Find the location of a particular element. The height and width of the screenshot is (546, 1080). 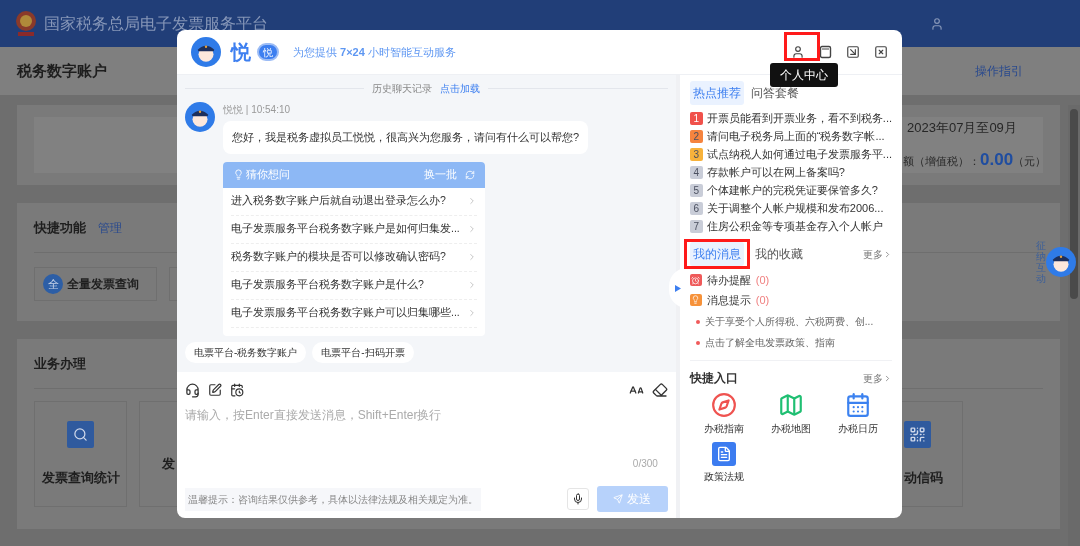

robot-badge: 悦 is located at coordinates (268, 52).